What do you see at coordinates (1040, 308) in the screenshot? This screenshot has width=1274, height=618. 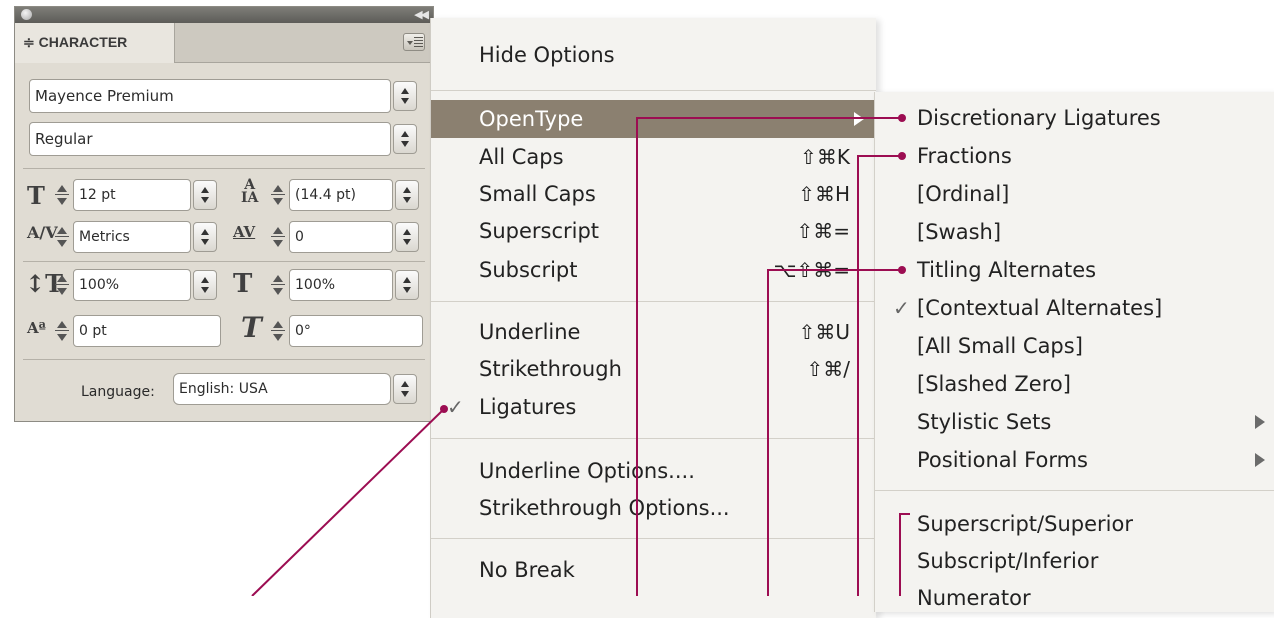 I see `submenu-item-label: [Contextual Alternates]` at bounding box center [1040, 308].